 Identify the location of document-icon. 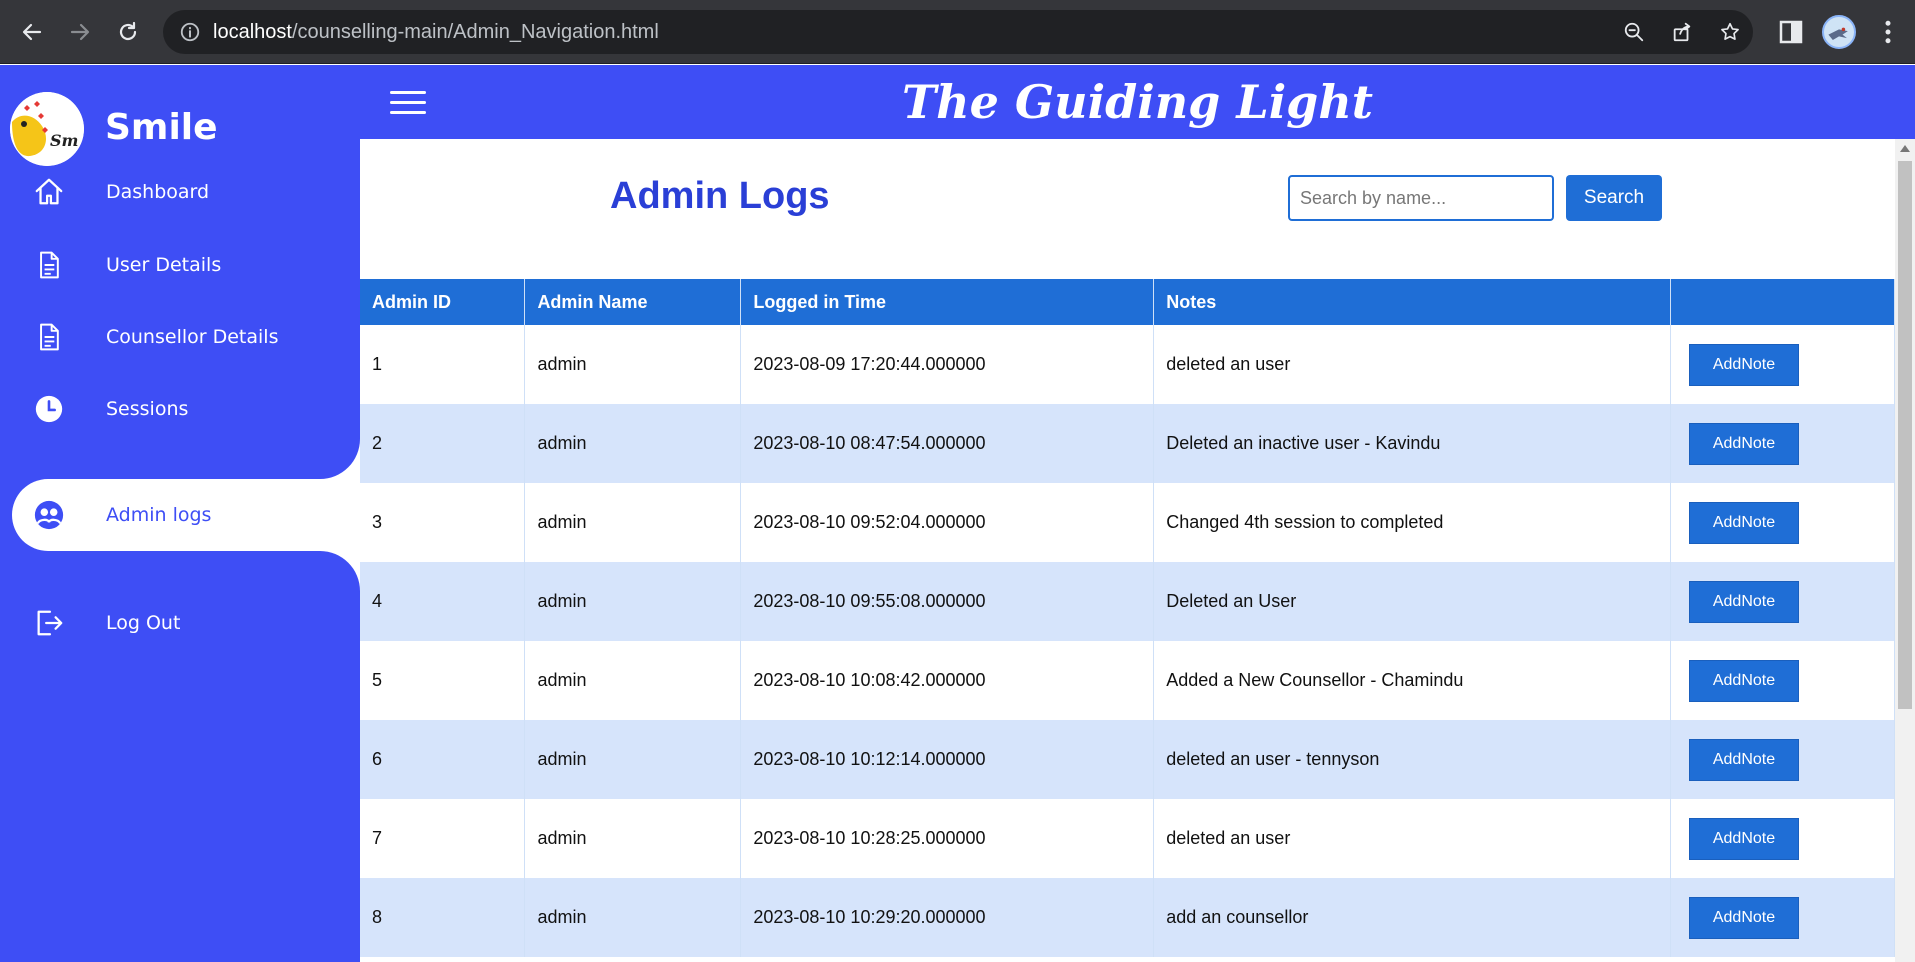
(49, 265).